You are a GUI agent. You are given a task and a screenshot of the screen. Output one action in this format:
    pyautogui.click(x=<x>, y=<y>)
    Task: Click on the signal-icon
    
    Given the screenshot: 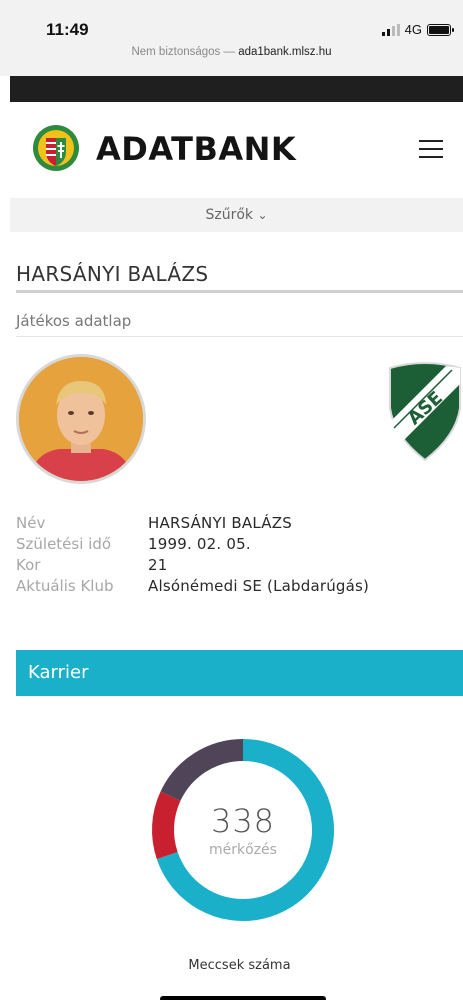 What is the action you would take?
    pyautogui.click(x=390, y=29)
    